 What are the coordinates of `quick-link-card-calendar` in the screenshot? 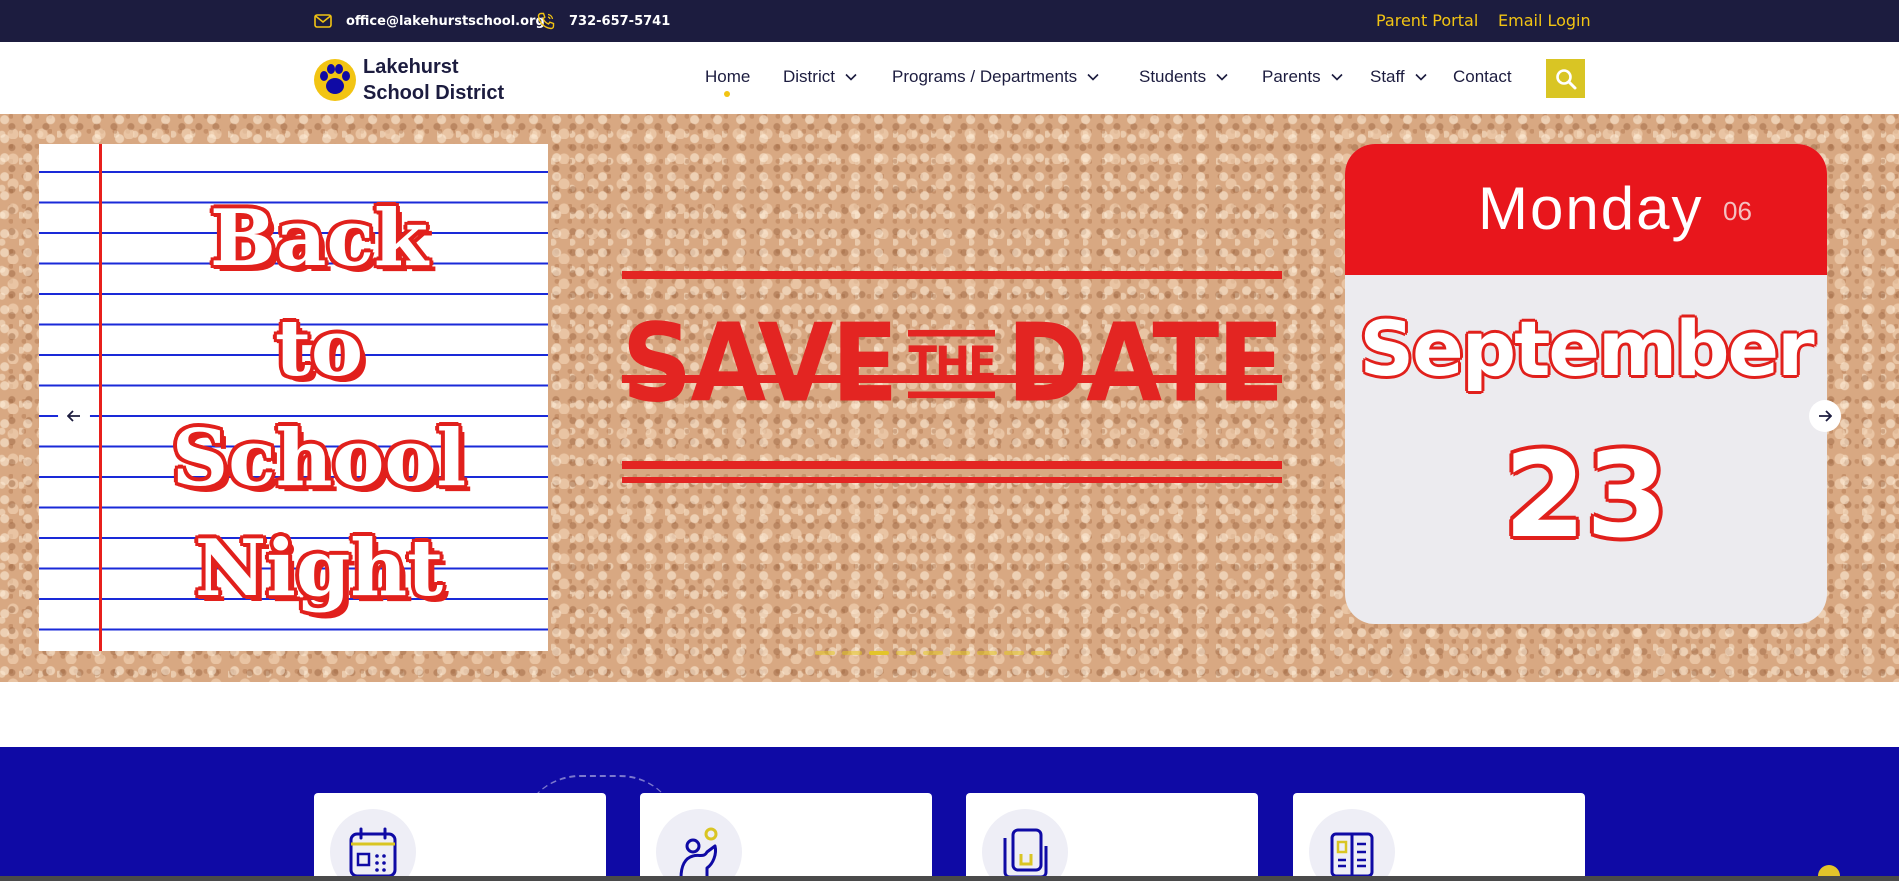 It's located at (460, 837).